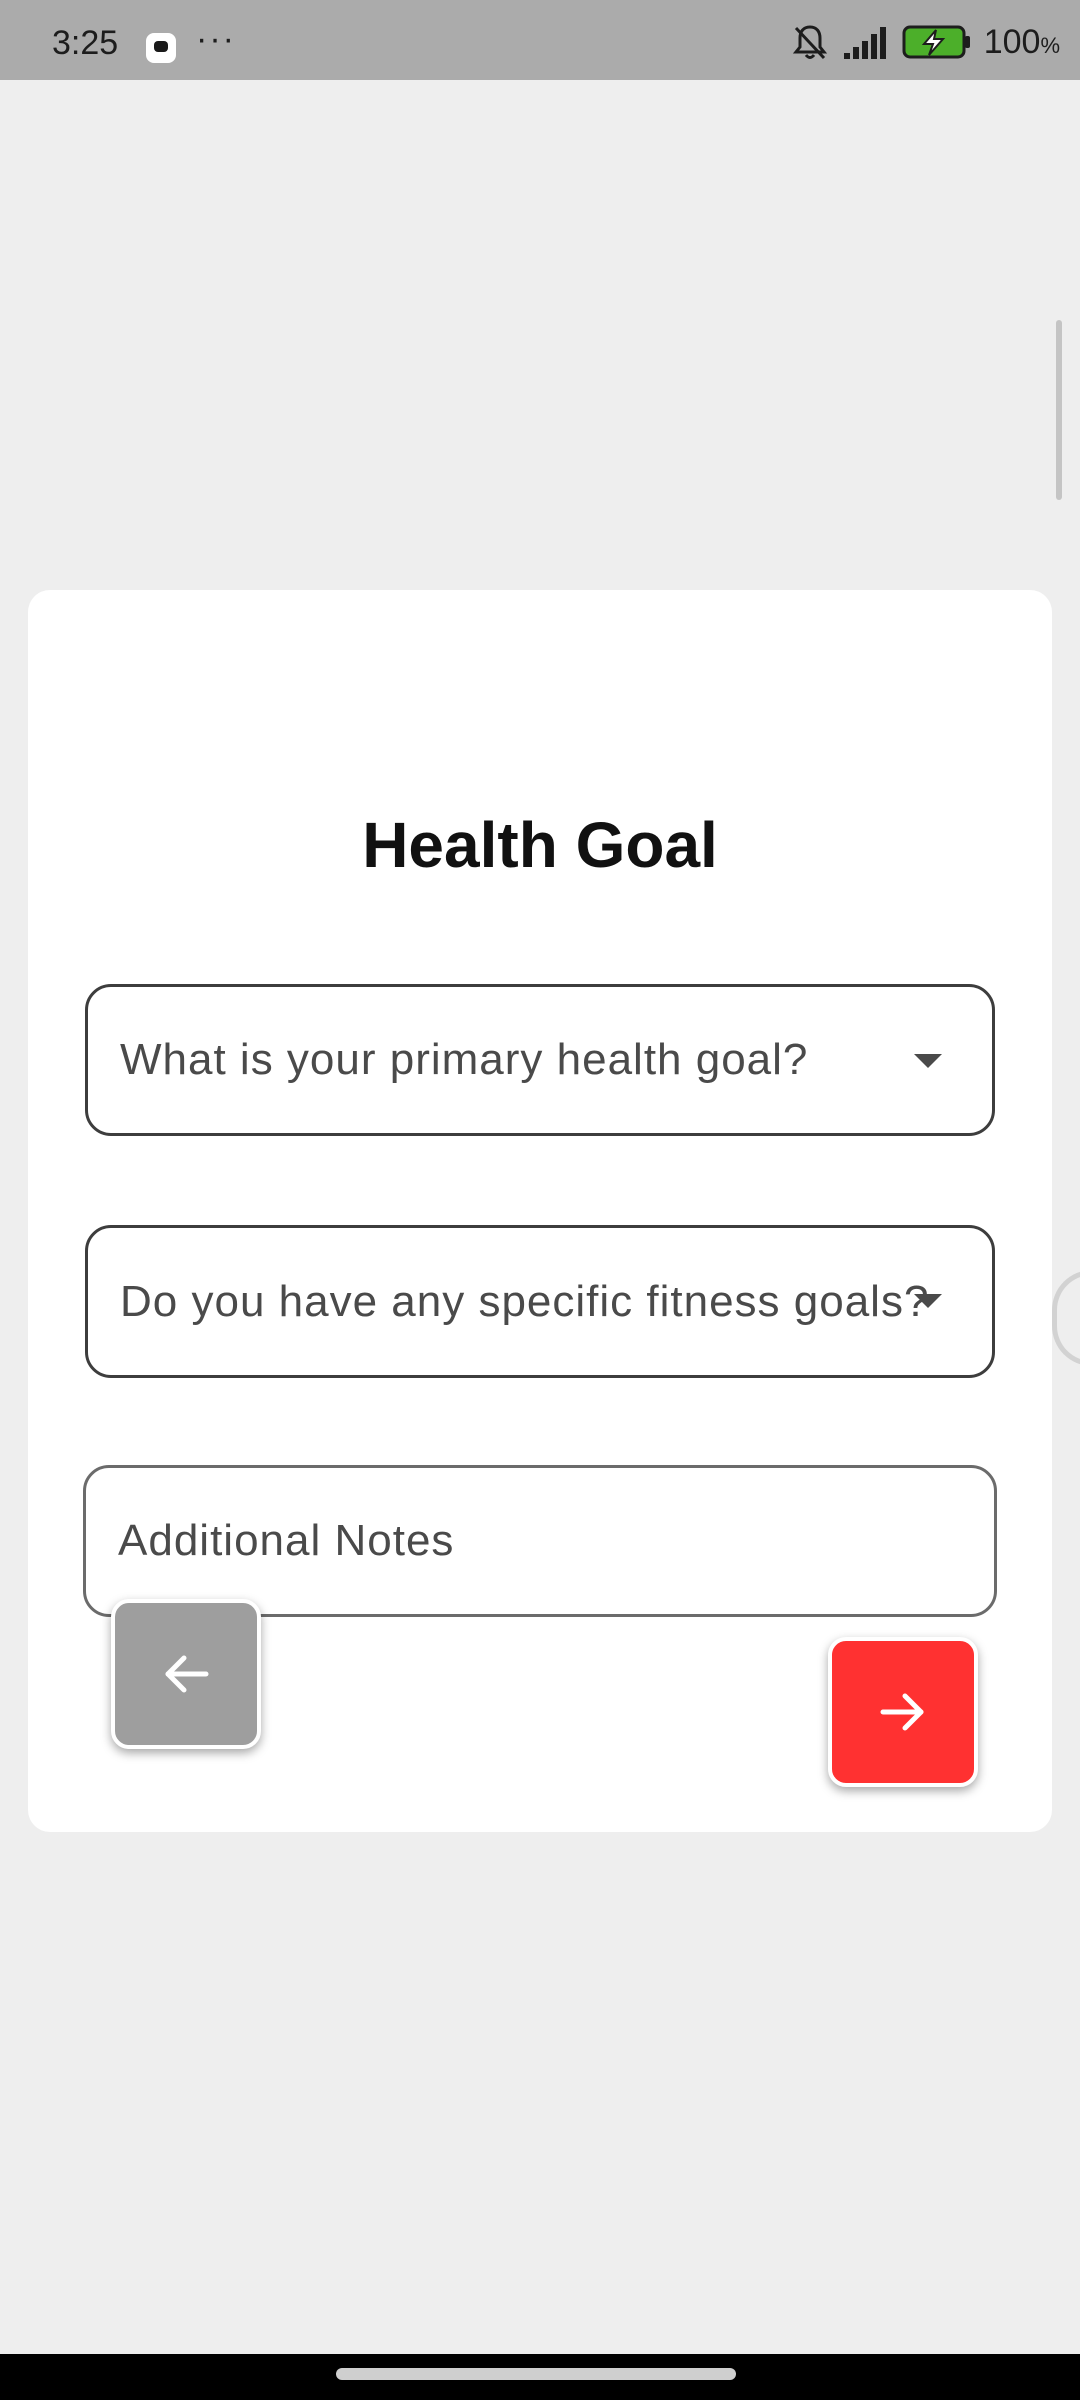 The width and height of the screenshot is (1080, 2400). What do you see at coordinates (540, 1541) in the screenshot?
I see `additional-notes-field: Additional Notes` at bounding box center [540, 1541].